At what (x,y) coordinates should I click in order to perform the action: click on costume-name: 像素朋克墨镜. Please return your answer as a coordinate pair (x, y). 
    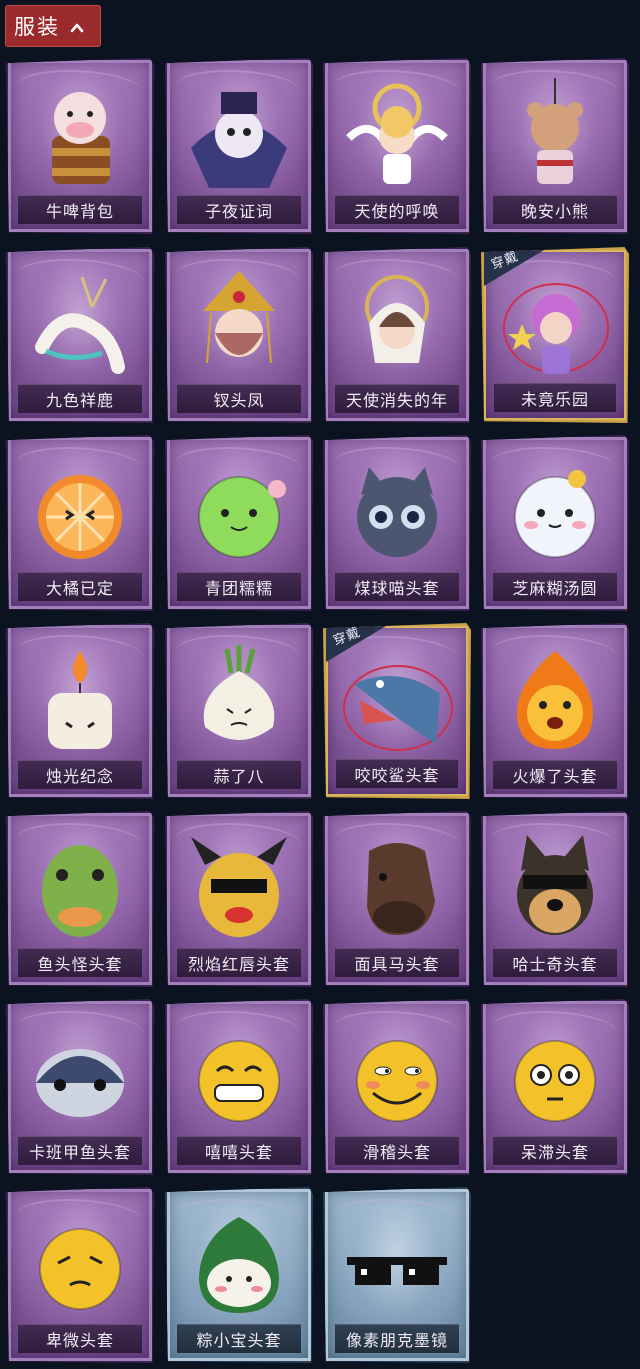
    Looking at the image, I should click on (396, 1340).